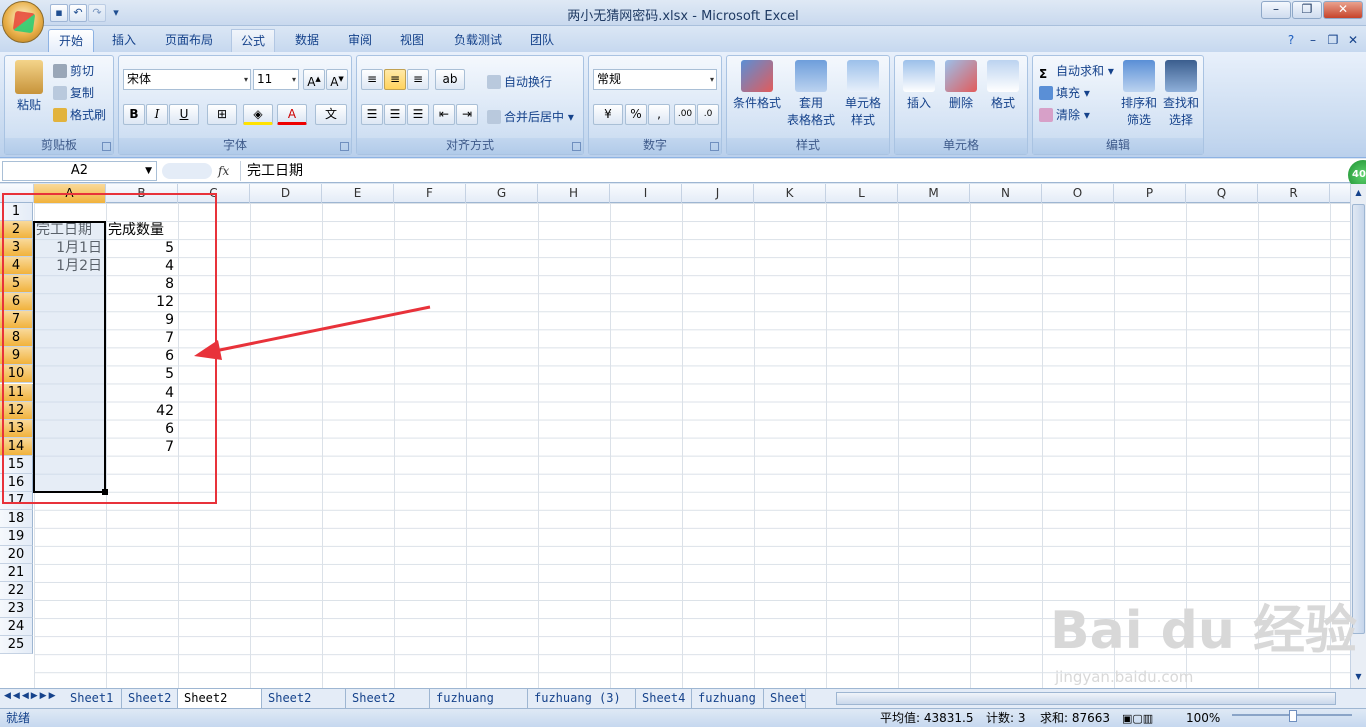  I want to click on row-header-9: 9, so click(16, 356).